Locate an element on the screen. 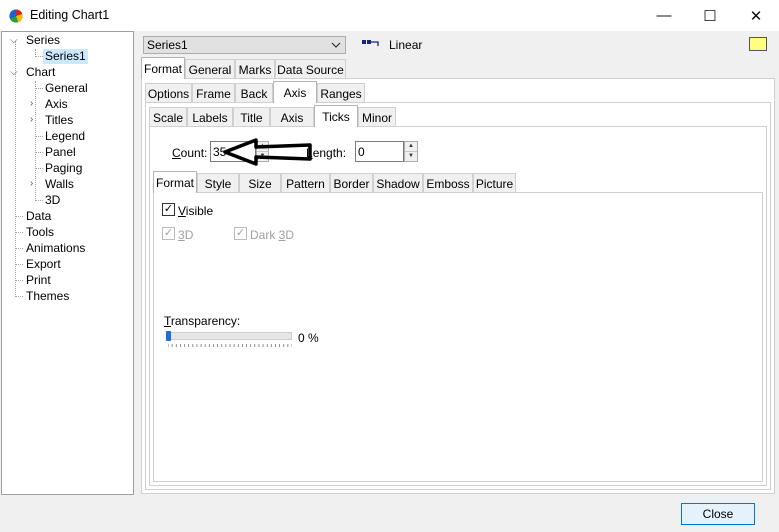 The image size is (779, 532). maximize-button: ☐ is located at coordinates (710, 15).